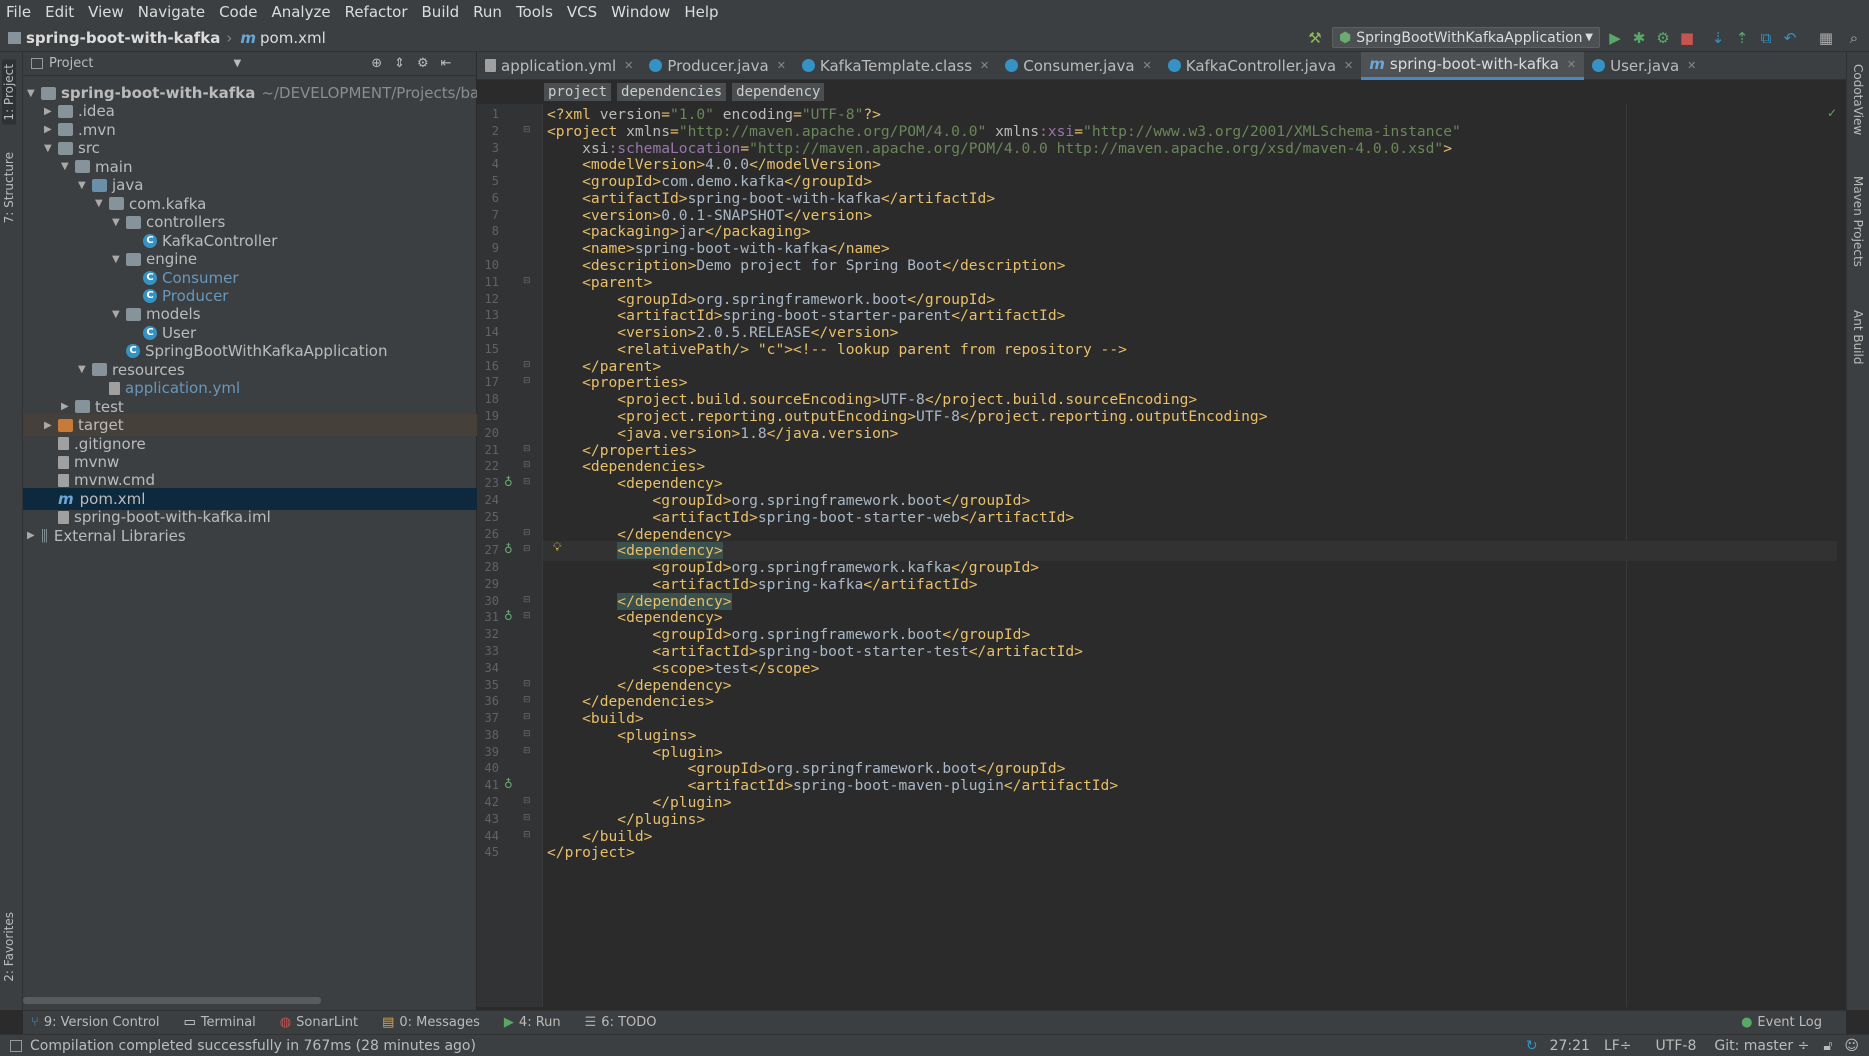  What do you see at coordinates (282, 38) in the screenshot?
I see `nav-file-crumb: m pom.xml` at bounding box center [282, 38].